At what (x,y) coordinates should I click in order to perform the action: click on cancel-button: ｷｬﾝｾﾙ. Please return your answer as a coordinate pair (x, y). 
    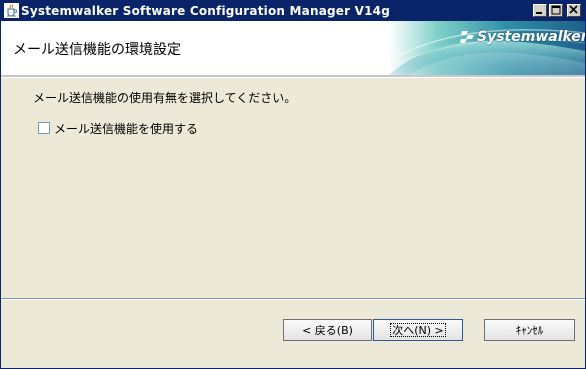
    Looking at the image, I should click on (529, 330).